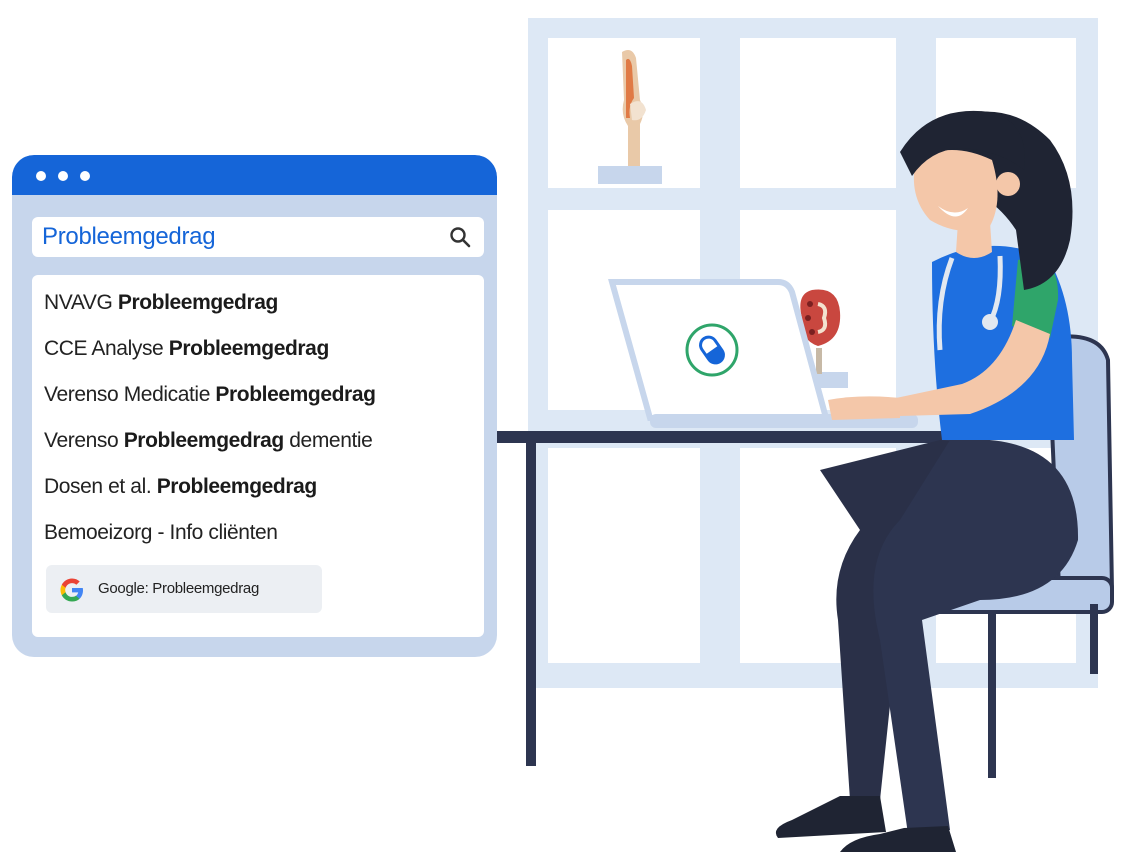  What do you see at coordinates (328, 440) in the screenshot?
I see `result-text-suffix: dementie` at bounding box center [328, 440].